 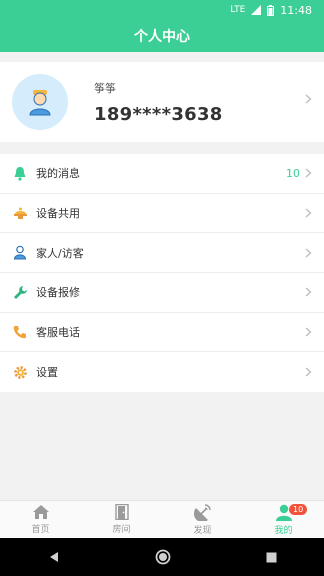 I want to click on message-count: 10, so click(x=293, y=173).